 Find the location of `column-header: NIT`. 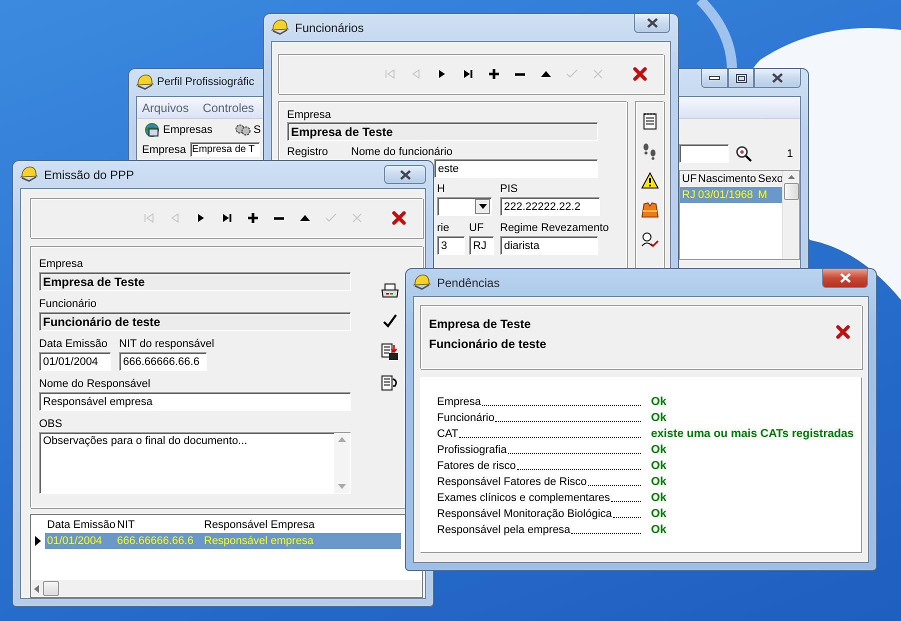

column-header: NIT is located at coordinates (126, 525).